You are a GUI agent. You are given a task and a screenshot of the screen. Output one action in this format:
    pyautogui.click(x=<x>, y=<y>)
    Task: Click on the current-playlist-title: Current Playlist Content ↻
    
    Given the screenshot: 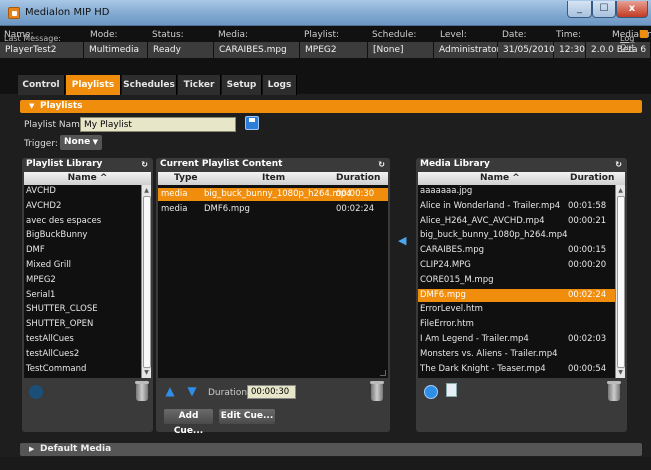 What is the action you would take?
    pyautogui.click(x=273, y=164)
    